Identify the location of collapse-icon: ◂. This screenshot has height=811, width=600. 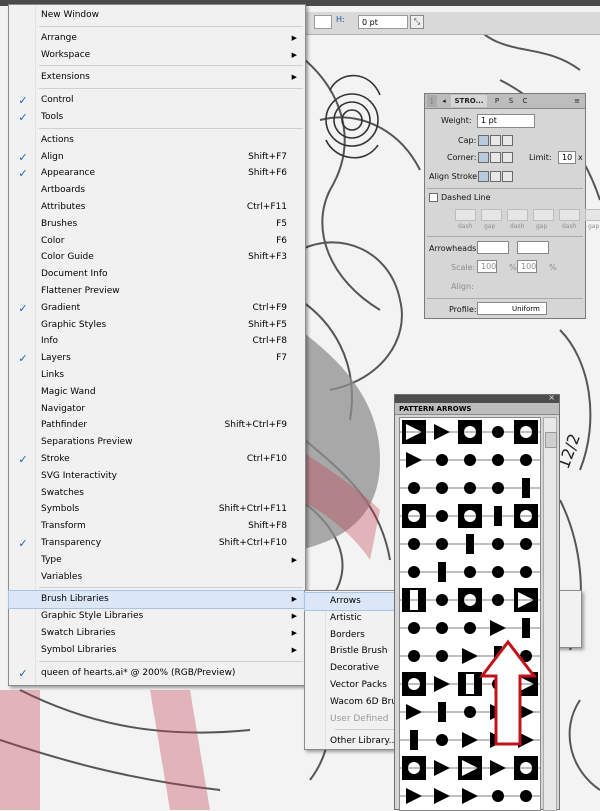
(444, 101).